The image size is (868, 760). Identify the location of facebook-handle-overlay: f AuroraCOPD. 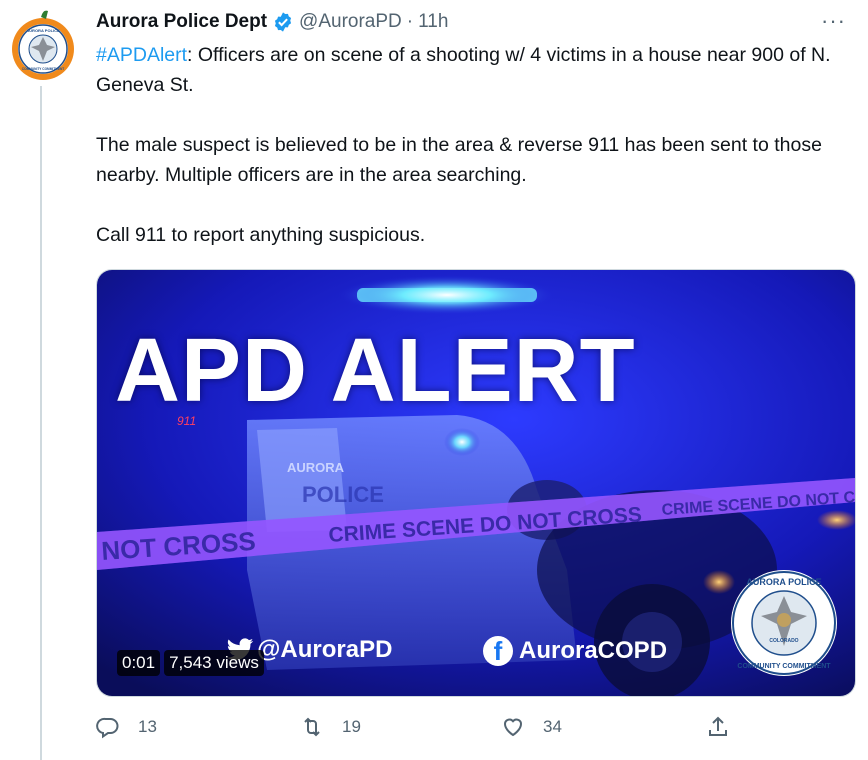
(575, 651).